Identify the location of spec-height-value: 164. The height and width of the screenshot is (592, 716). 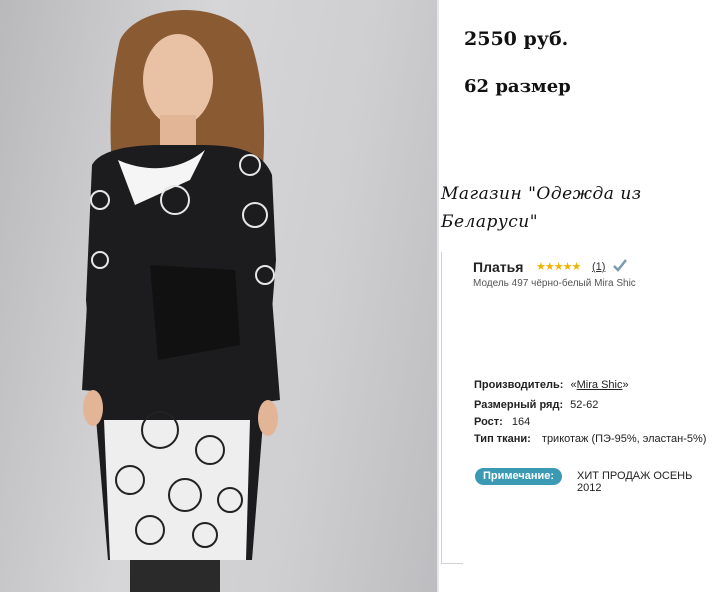
(521, 422).